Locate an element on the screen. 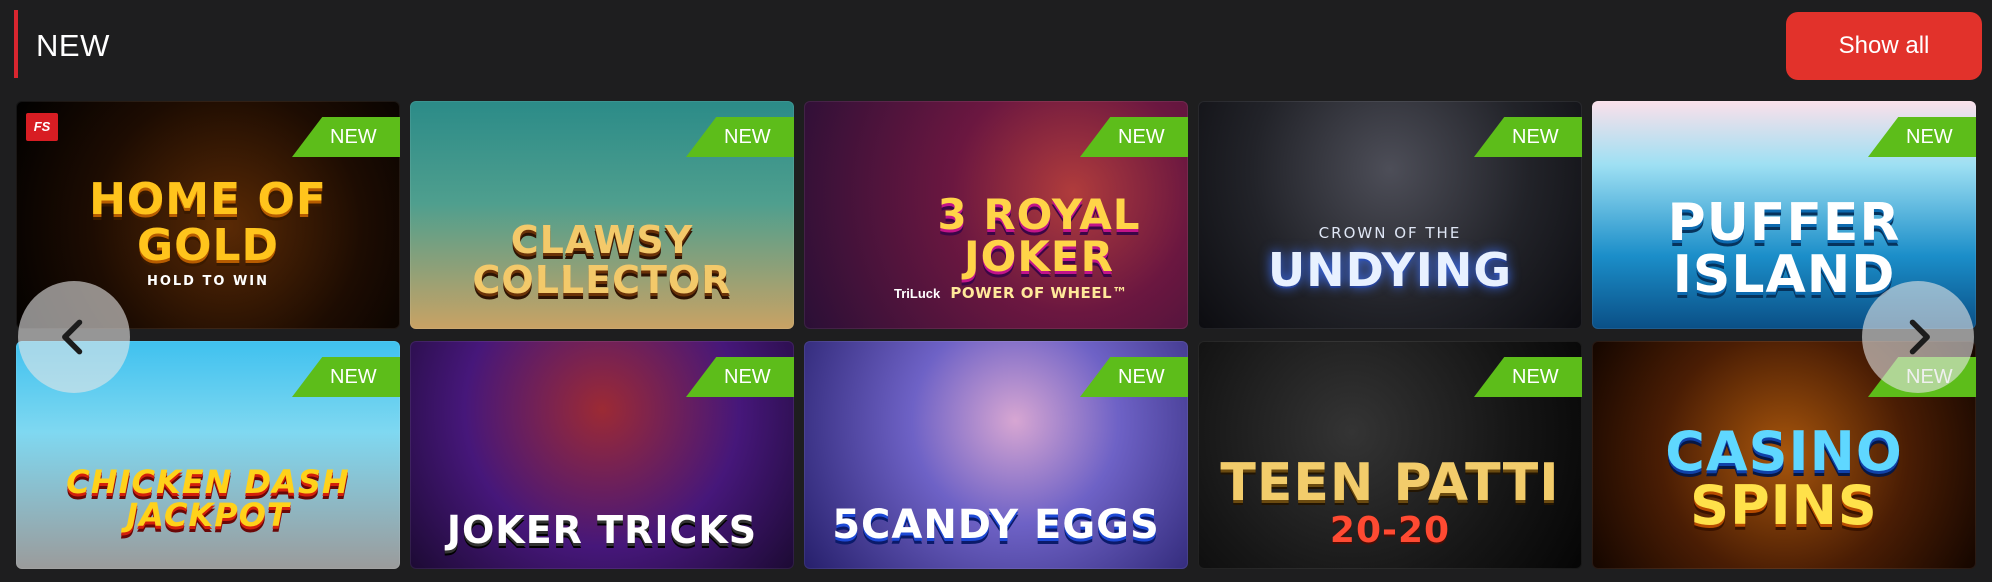 This screenshot has width=1992, height=582. game-tile-crown-of-the-undying: NEW CROWN OF THE UNDYING is located at coordinates (1390, 215).